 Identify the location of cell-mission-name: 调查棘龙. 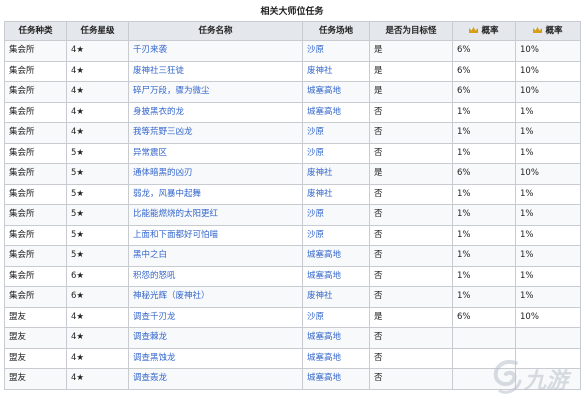
(215, 338).